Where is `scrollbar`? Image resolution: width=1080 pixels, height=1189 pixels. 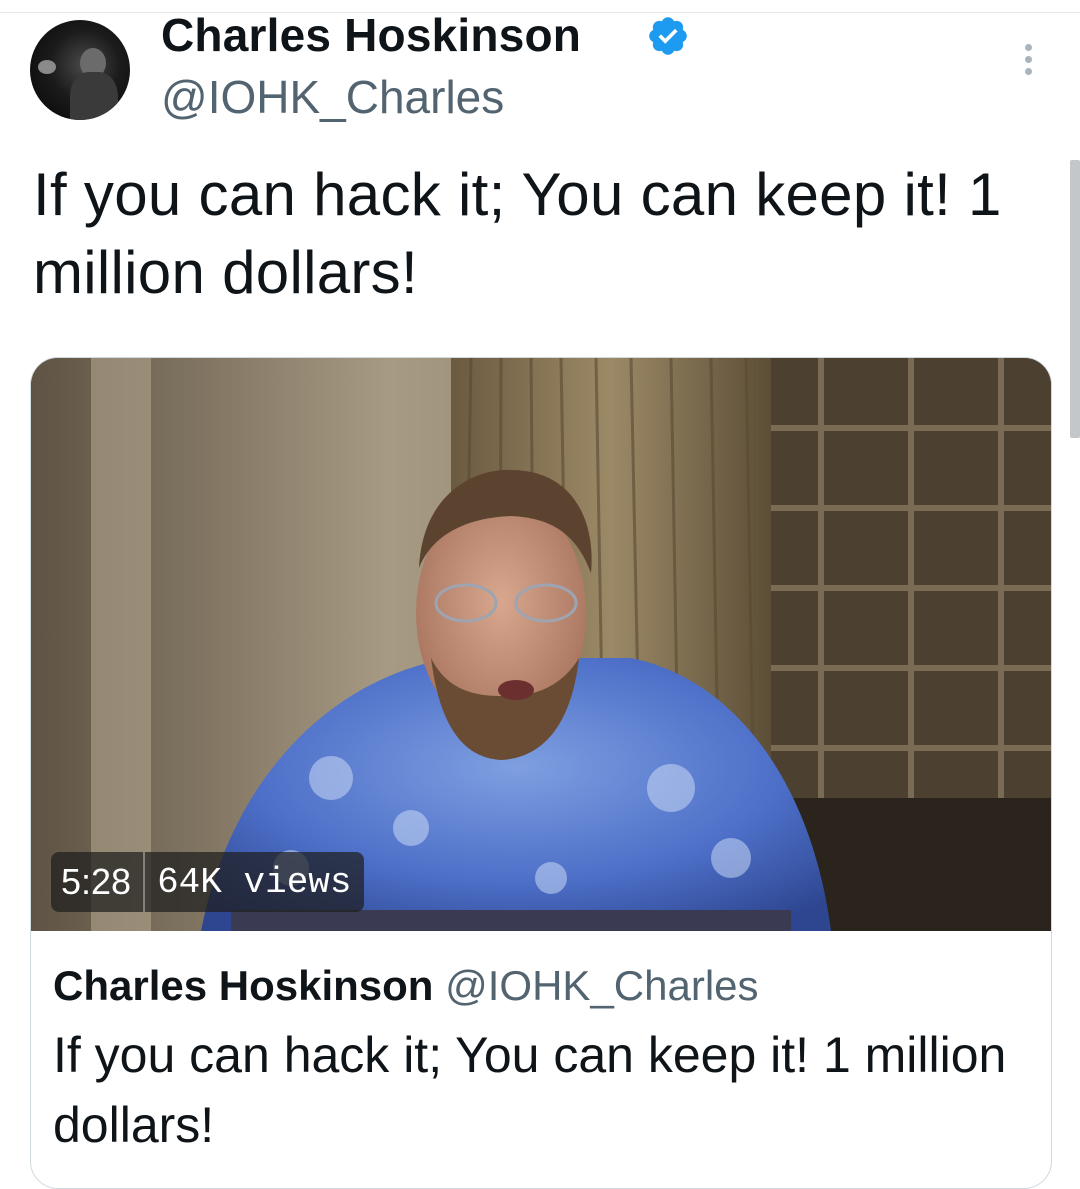 scrollbar is located at coordinates (1075, 299).